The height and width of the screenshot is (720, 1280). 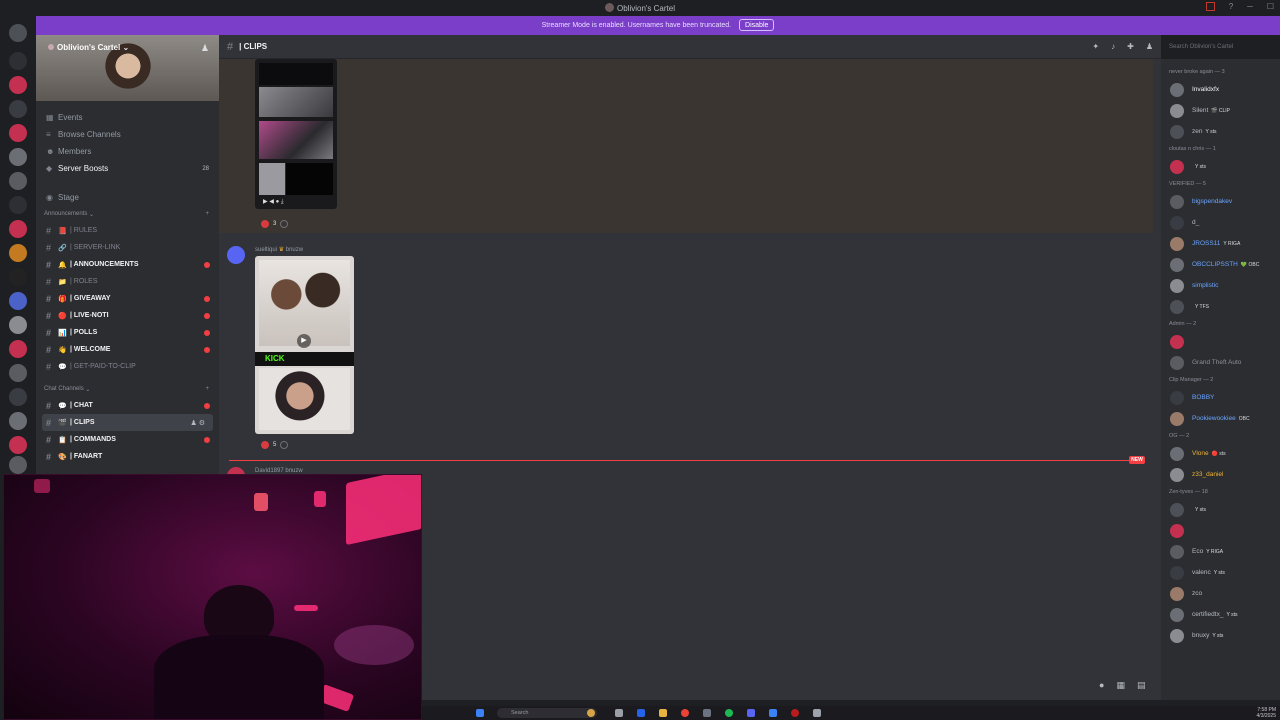 What do you see at coordinates (205, 48) in the screenshot?
I see `invite-icon: ♟` at bounding box center [205, 48].